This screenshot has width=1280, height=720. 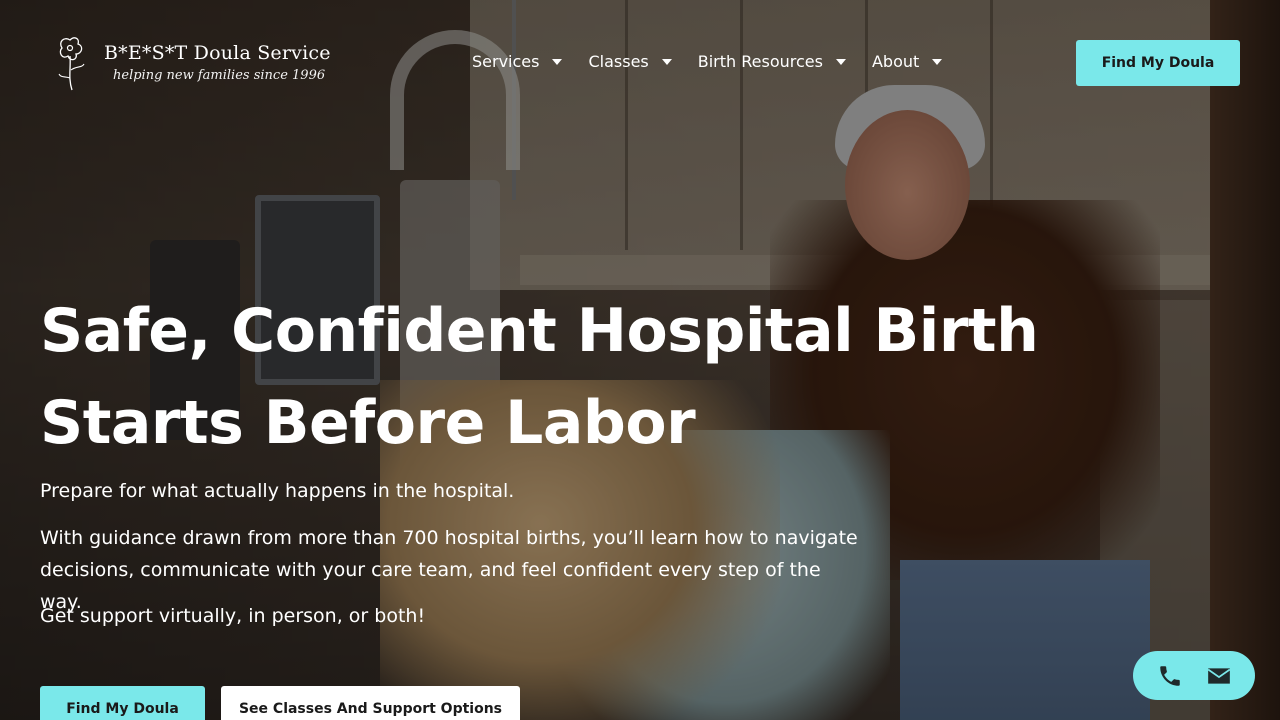 I want to click on phone-icon, so click(x=1170, y=676).